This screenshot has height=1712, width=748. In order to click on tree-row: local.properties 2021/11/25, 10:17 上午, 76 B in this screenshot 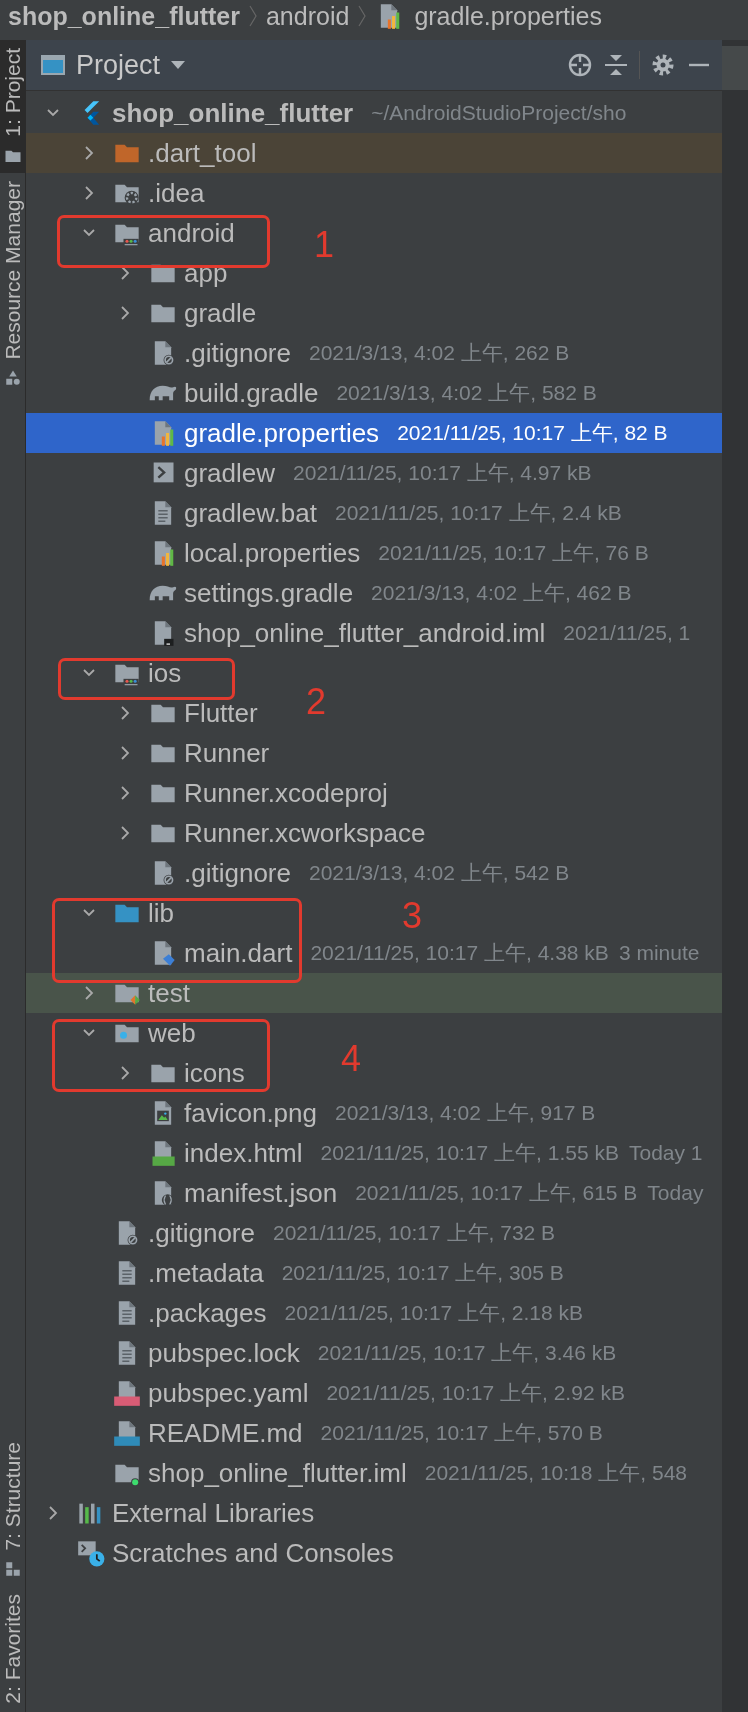, I will do `click(340, 553)`.